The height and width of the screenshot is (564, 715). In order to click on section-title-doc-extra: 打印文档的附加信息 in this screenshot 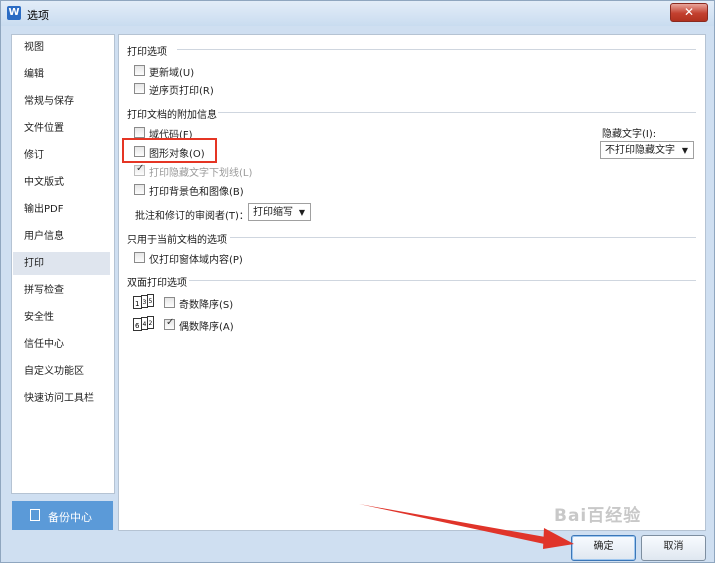, I will do `click(172, 115)`.